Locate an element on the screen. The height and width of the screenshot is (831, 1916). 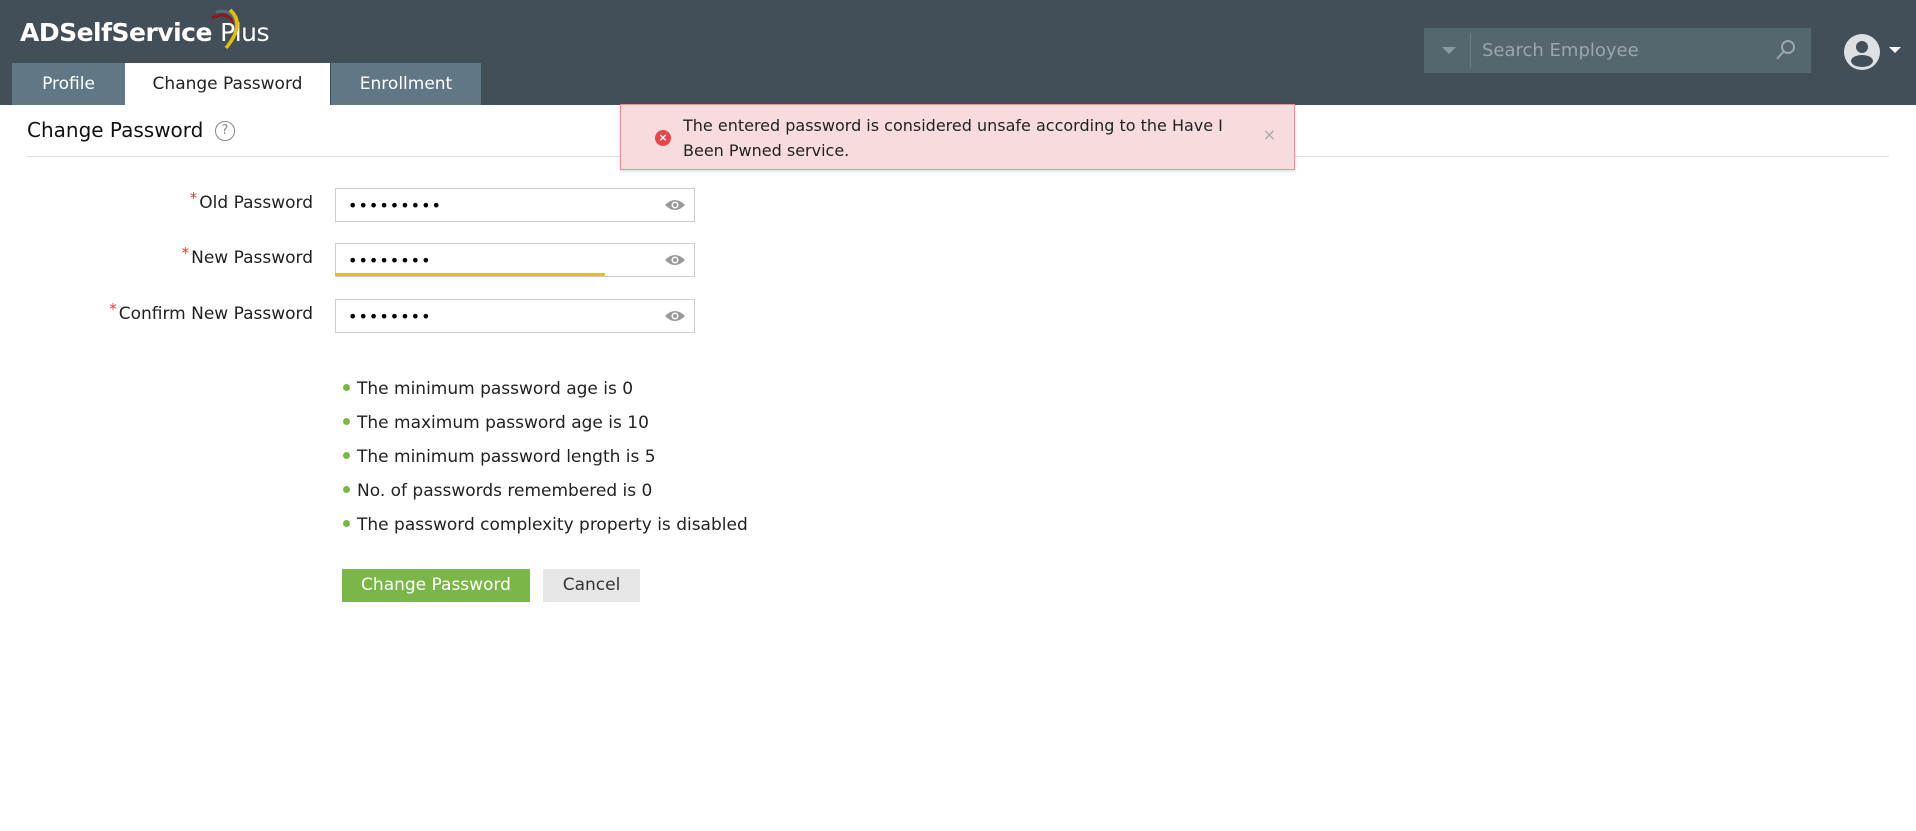
user-menu-caret-icon is located at coordinates (1895, 50).